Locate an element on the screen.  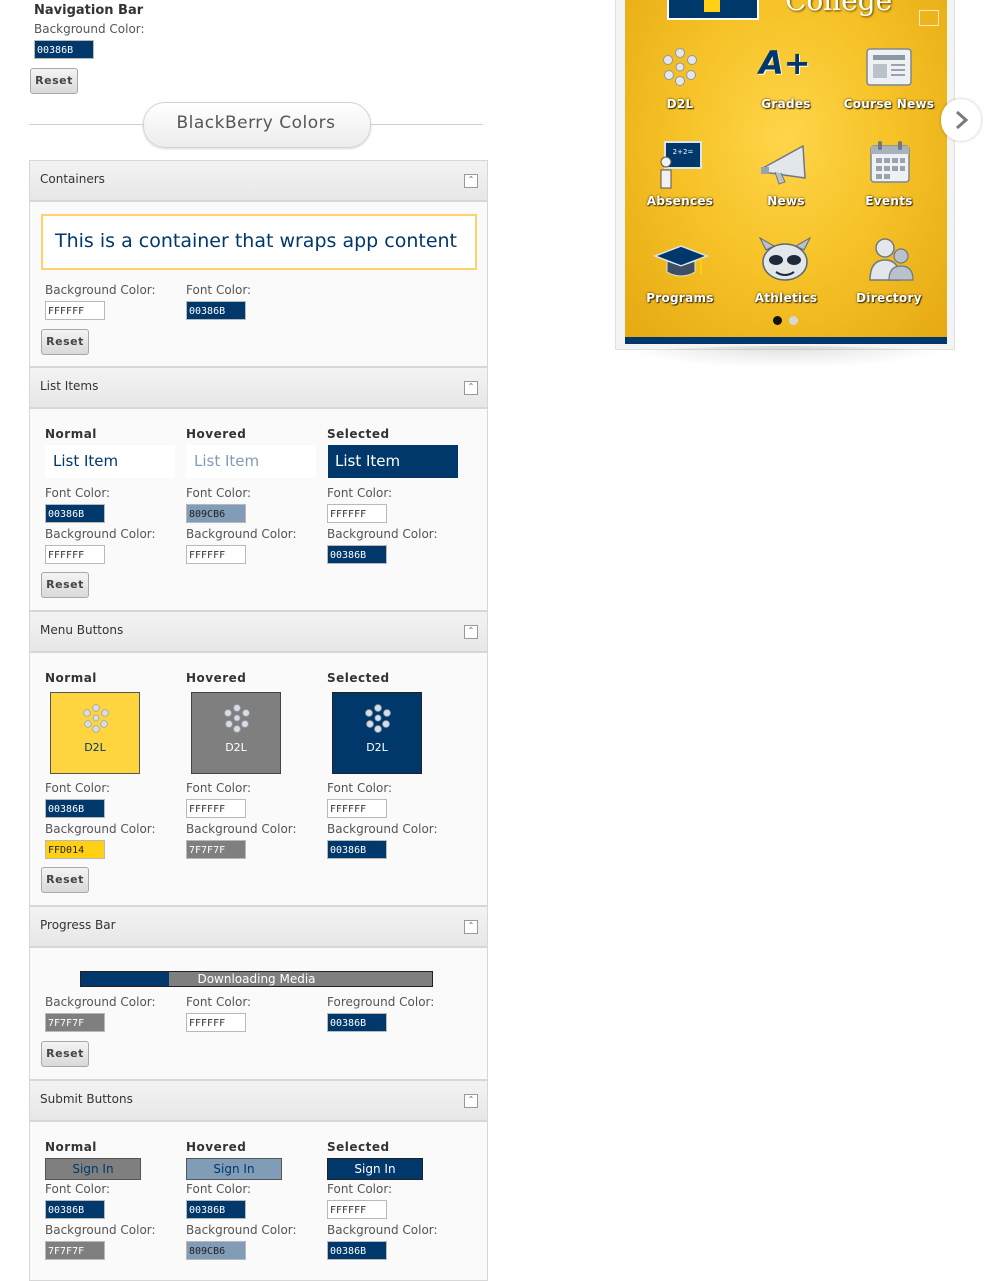
list-item-selected-sample: List Item is located at coordinates (393, 461).